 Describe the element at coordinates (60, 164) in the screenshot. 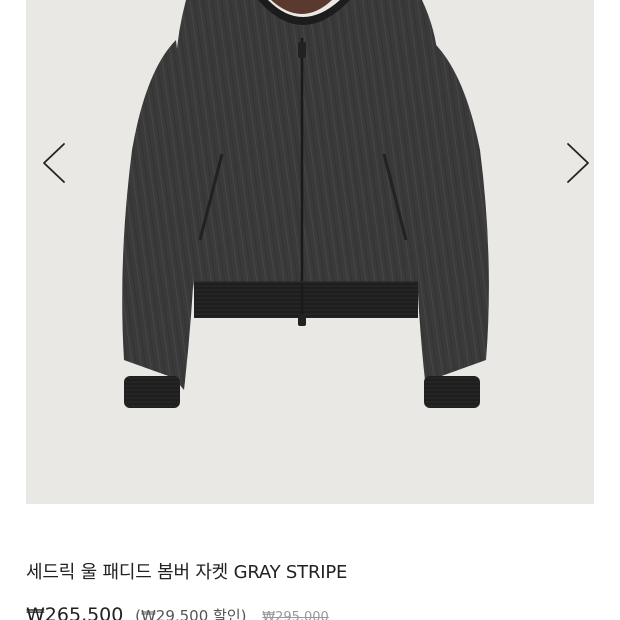

I see `chevron-left-icon` at that location.